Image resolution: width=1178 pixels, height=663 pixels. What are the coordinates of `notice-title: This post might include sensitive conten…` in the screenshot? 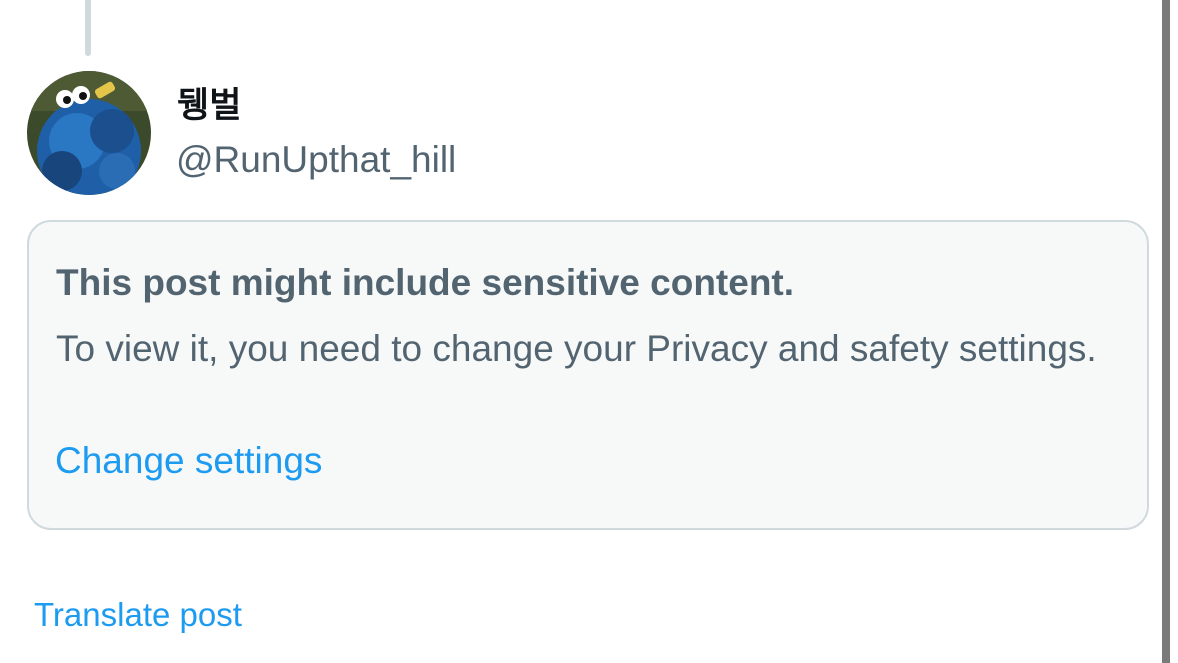 It's located at (425, 282).